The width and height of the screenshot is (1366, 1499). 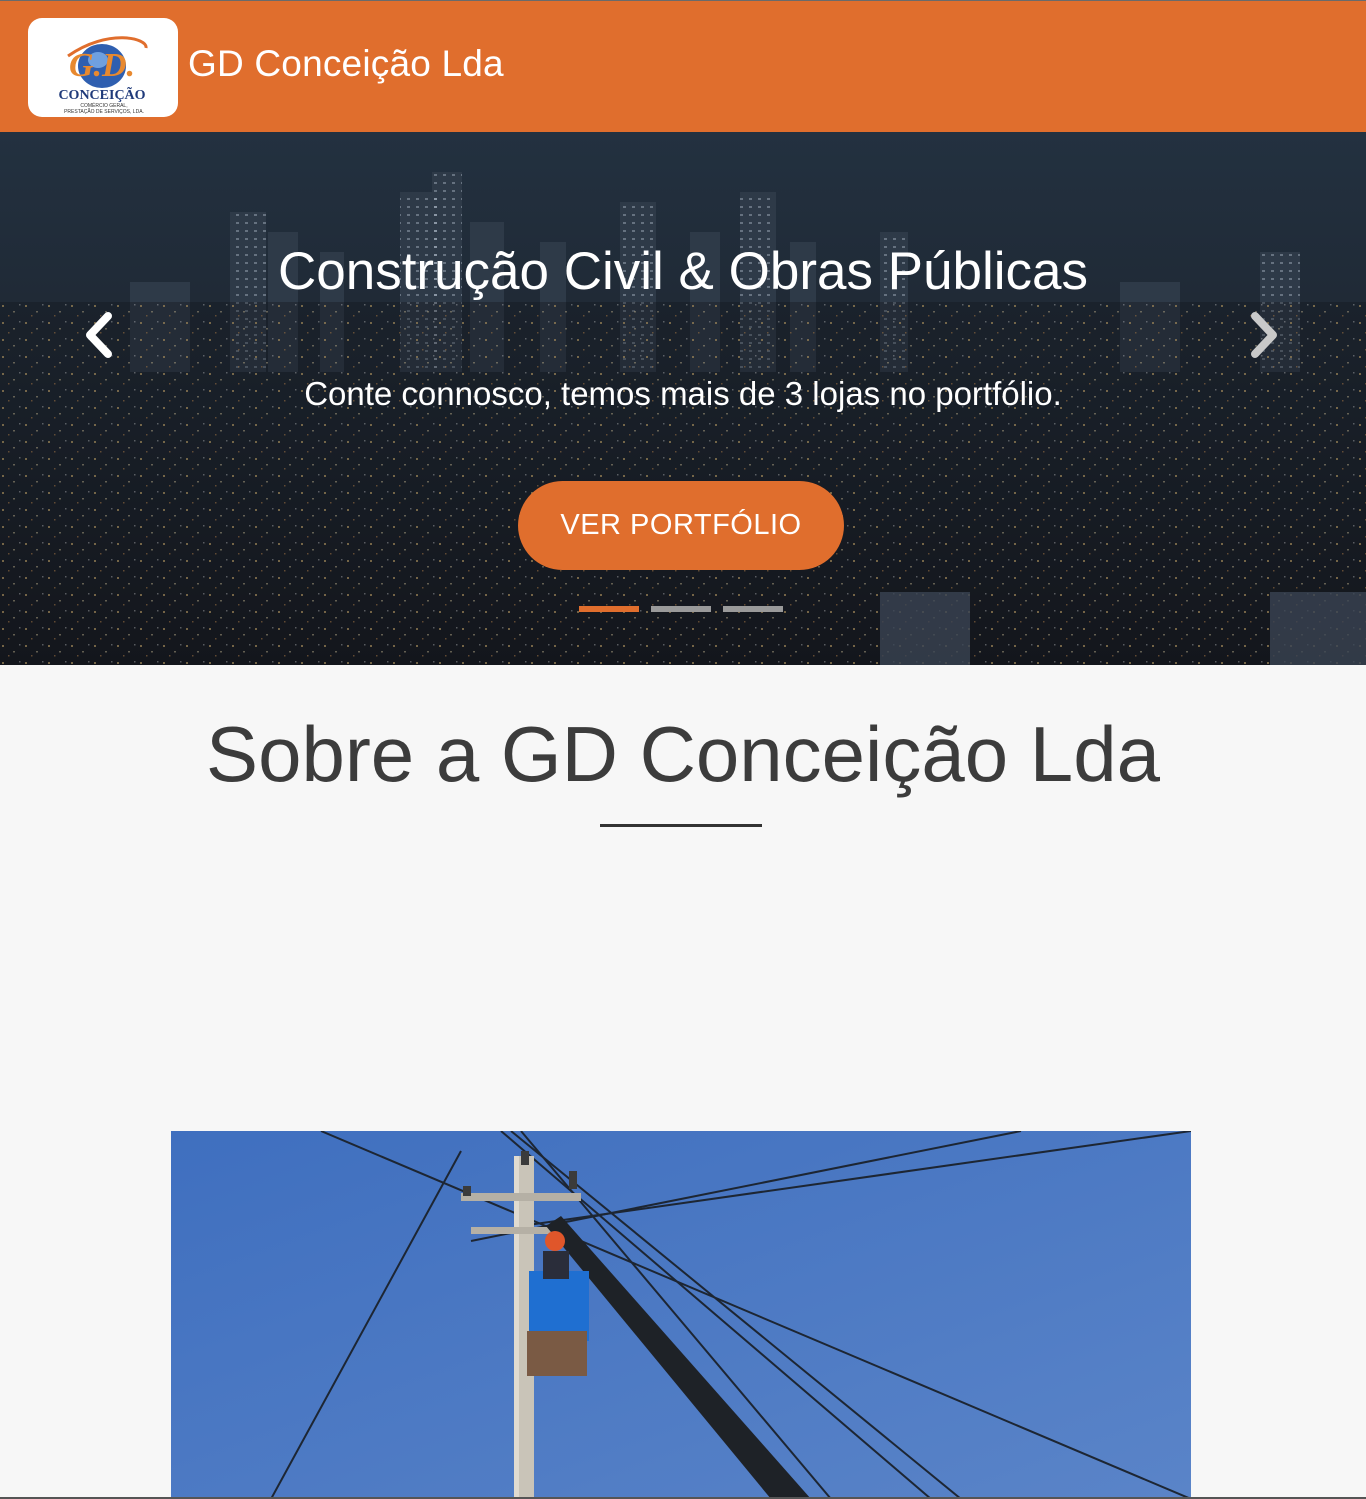 I want to click on chevron-right-icon, so click(x=1264, y=335).